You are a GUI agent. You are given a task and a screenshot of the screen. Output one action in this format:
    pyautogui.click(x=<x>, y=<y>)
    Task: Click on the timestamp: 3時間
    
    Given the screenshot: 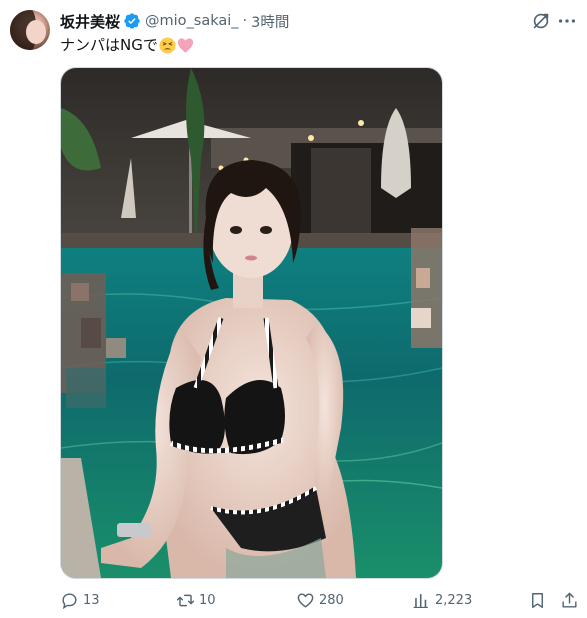 What is the action you would take?
    pyautogui.click(x=270, y=21)
    